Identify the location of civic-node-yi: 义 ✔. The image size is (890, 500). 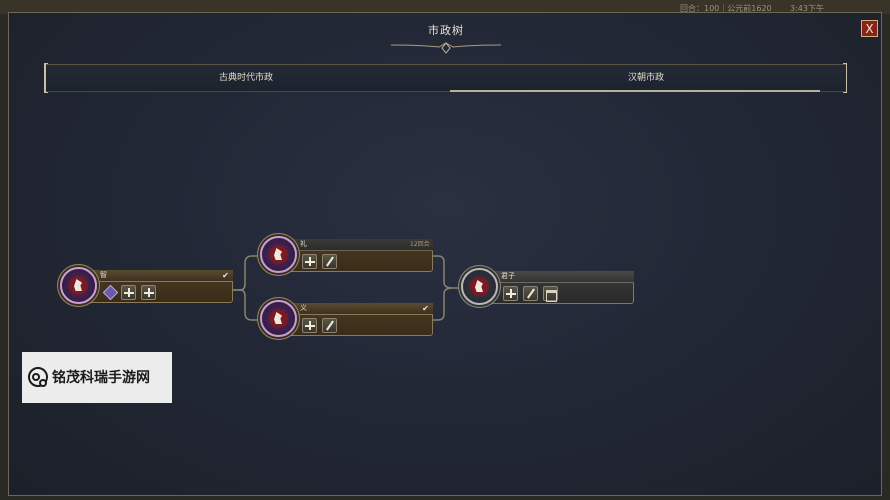
(347, 319).